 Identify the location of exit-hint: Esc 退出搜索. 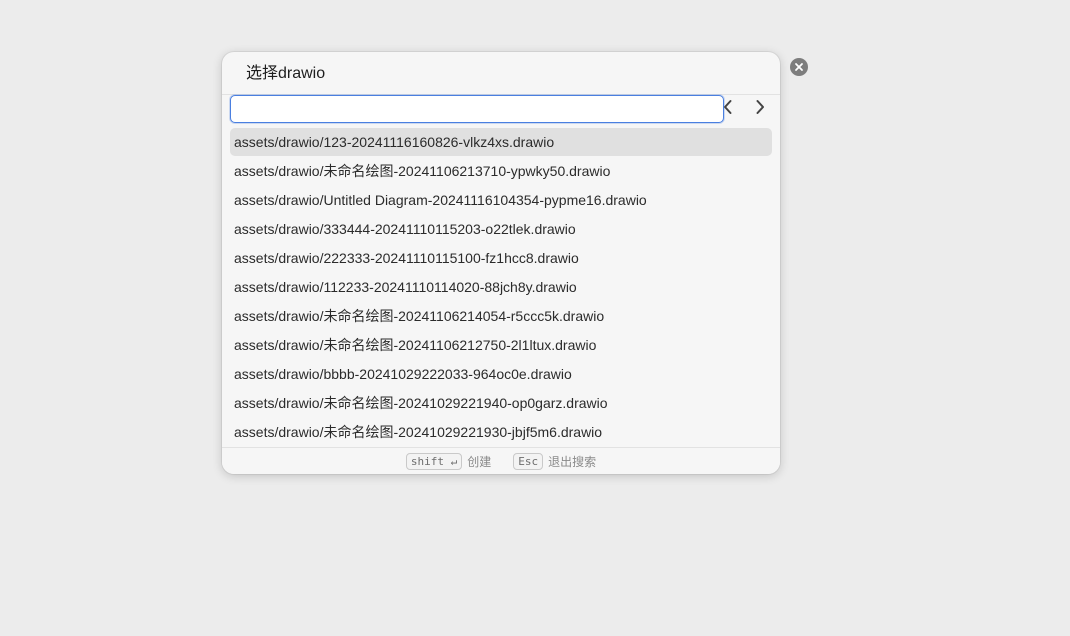
(554, 461).